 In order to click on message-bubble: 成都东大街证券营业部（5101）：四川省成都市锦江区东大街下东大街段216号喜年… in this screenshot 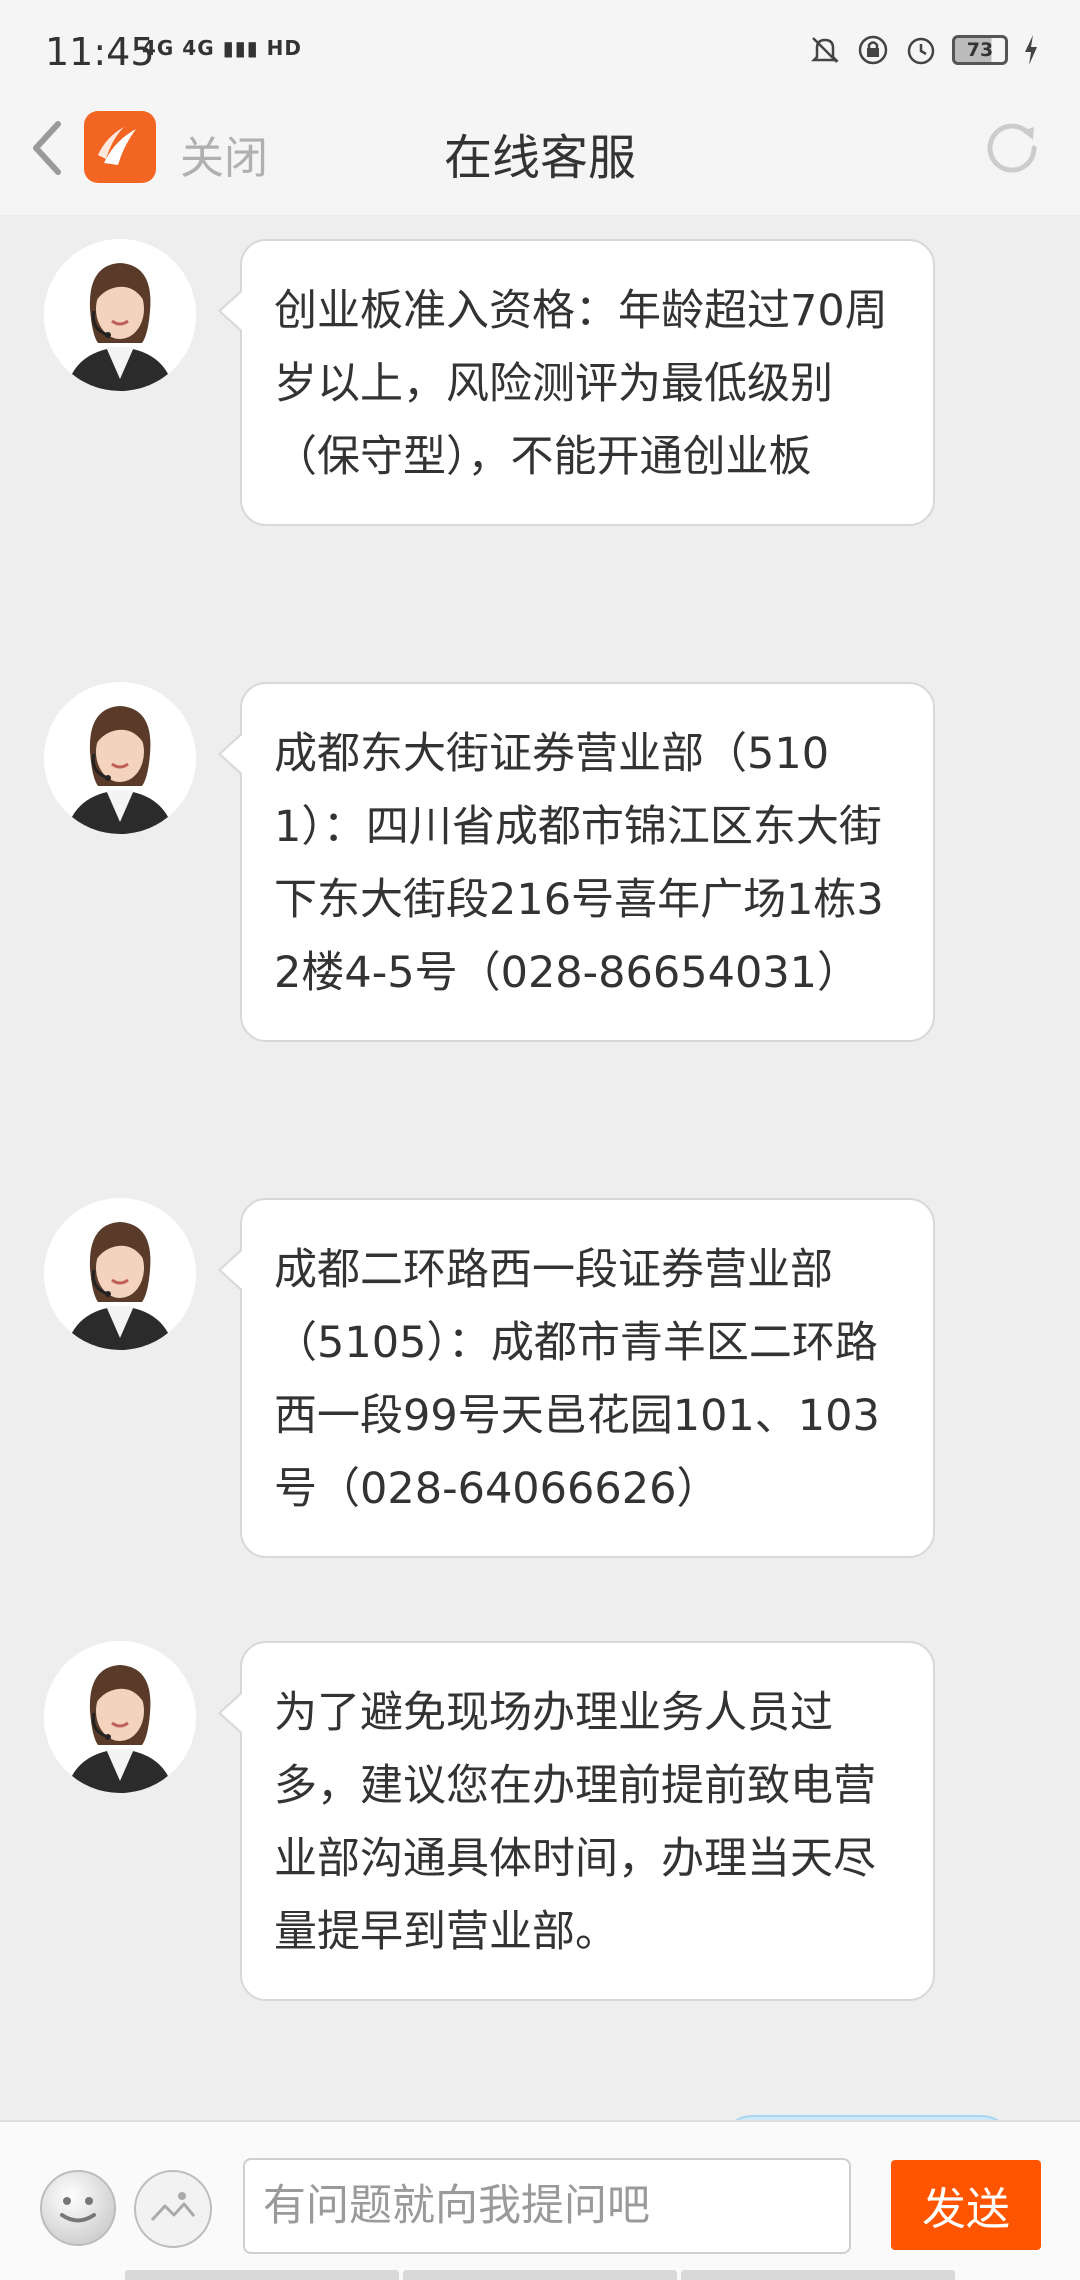, I will do `click(576, 862)`.